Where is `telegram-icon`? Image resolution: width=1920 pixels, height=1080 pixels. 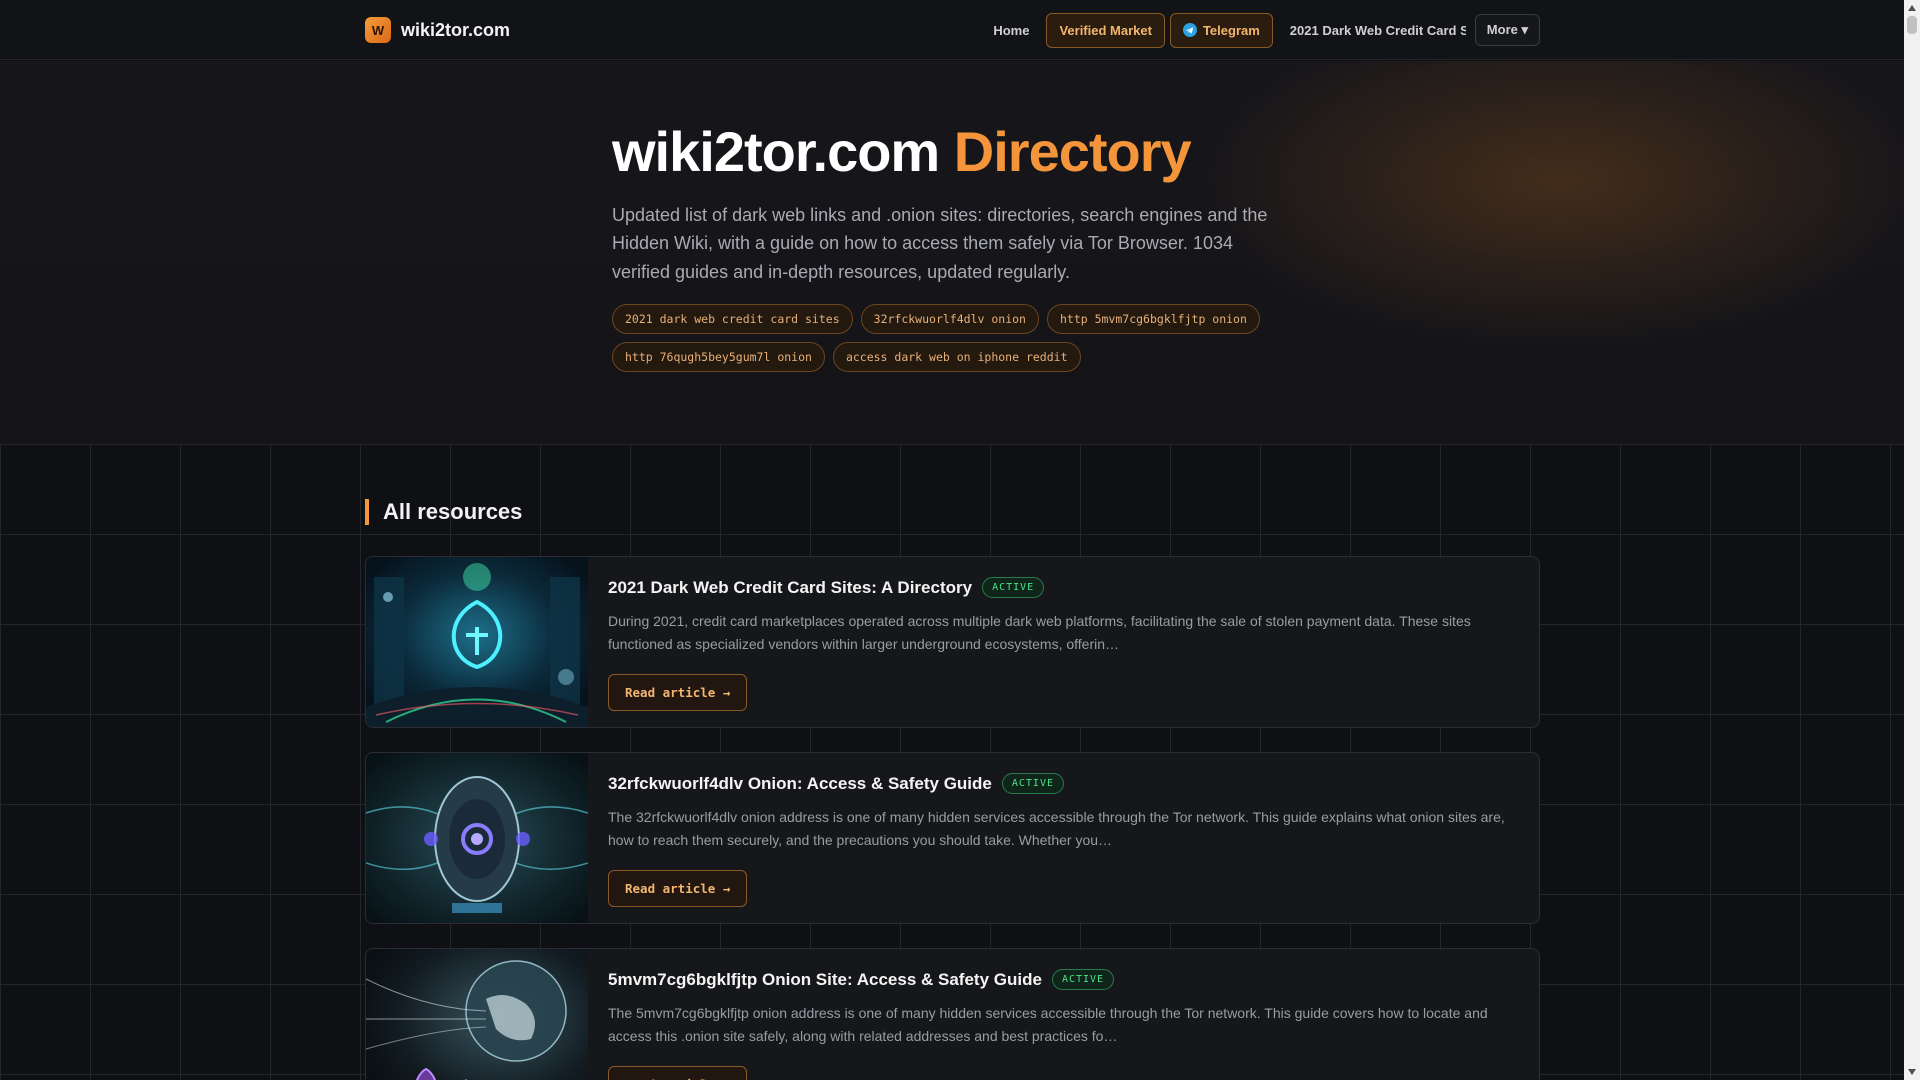
telegram-icon is located at coordinates (1189, 30).